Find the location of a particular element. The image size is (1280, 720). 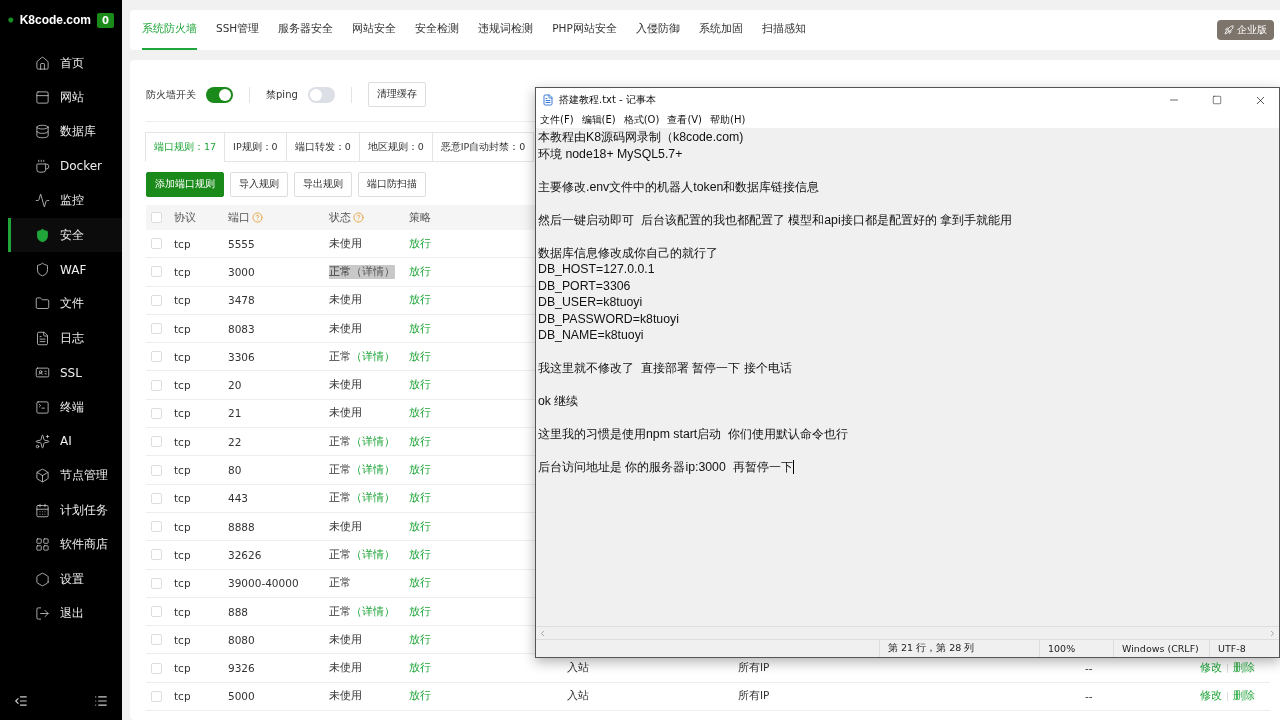

status-text: 未使用 is located at coordinates (345, 300).